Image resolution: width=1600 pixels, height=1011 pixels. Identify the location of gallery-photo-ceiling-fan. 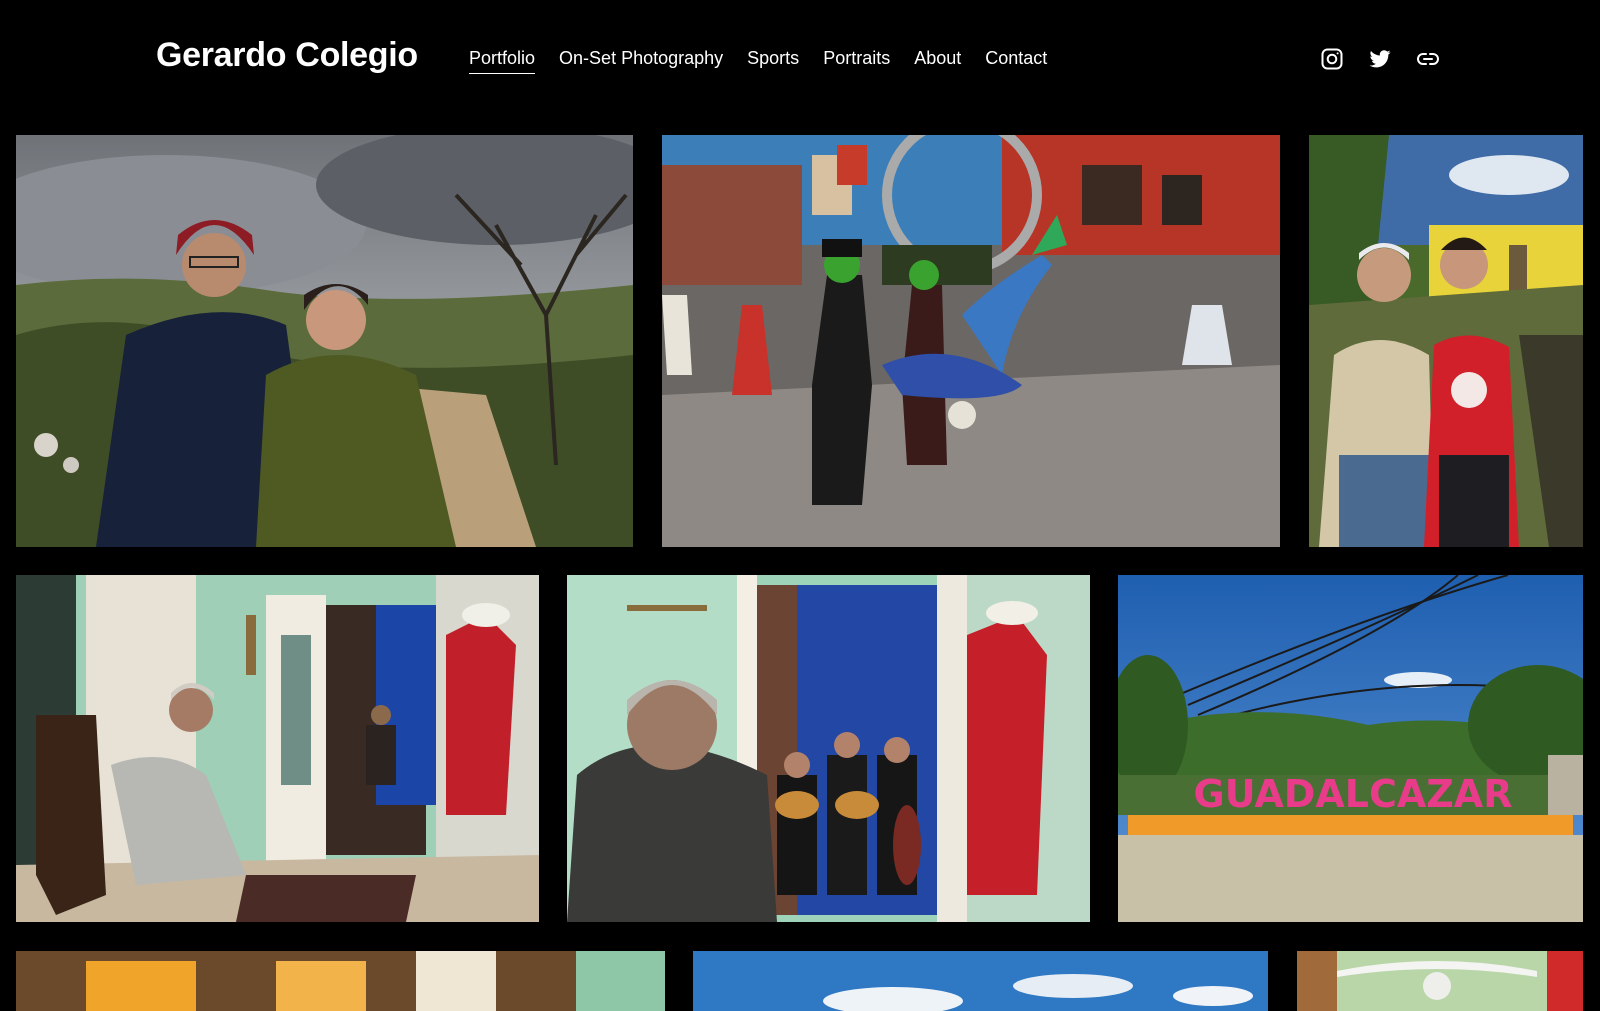
(1440, 981).